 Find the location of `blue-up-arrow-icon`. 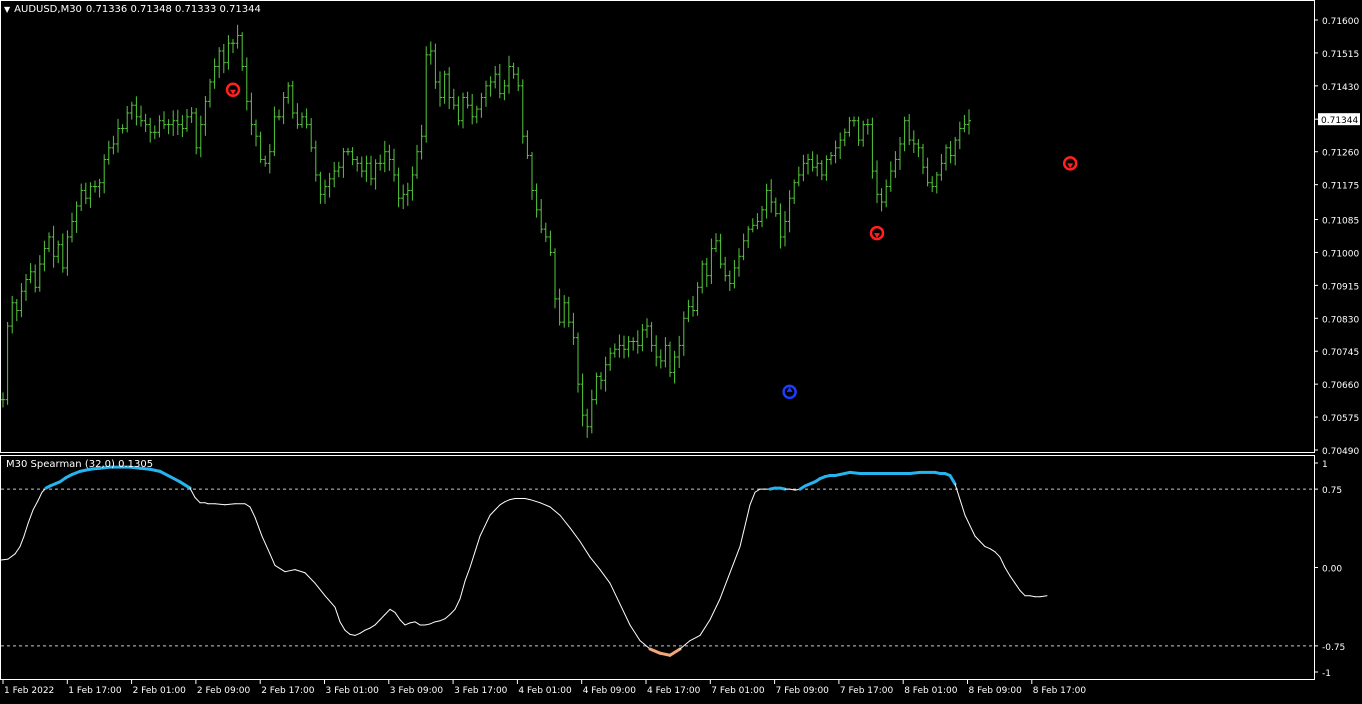

blue-up-arrow-icon is located at coordinates (789, 392).